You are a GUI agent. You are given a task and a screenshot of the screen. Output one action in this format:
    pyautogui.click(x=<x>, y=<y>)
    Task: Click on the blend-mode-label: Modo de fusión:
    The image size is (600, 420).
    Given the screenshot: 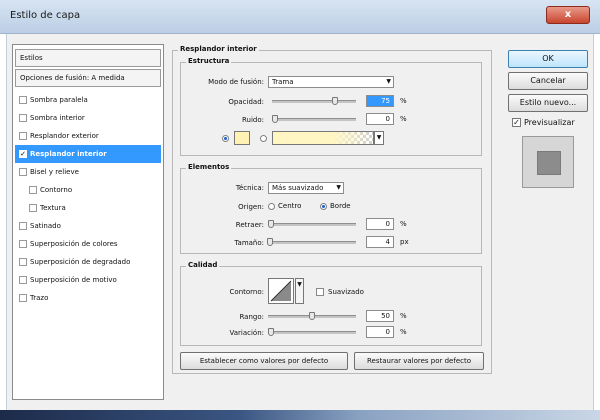 What is the action you would take?
    pyautogui.click(x=236, y=82)
    